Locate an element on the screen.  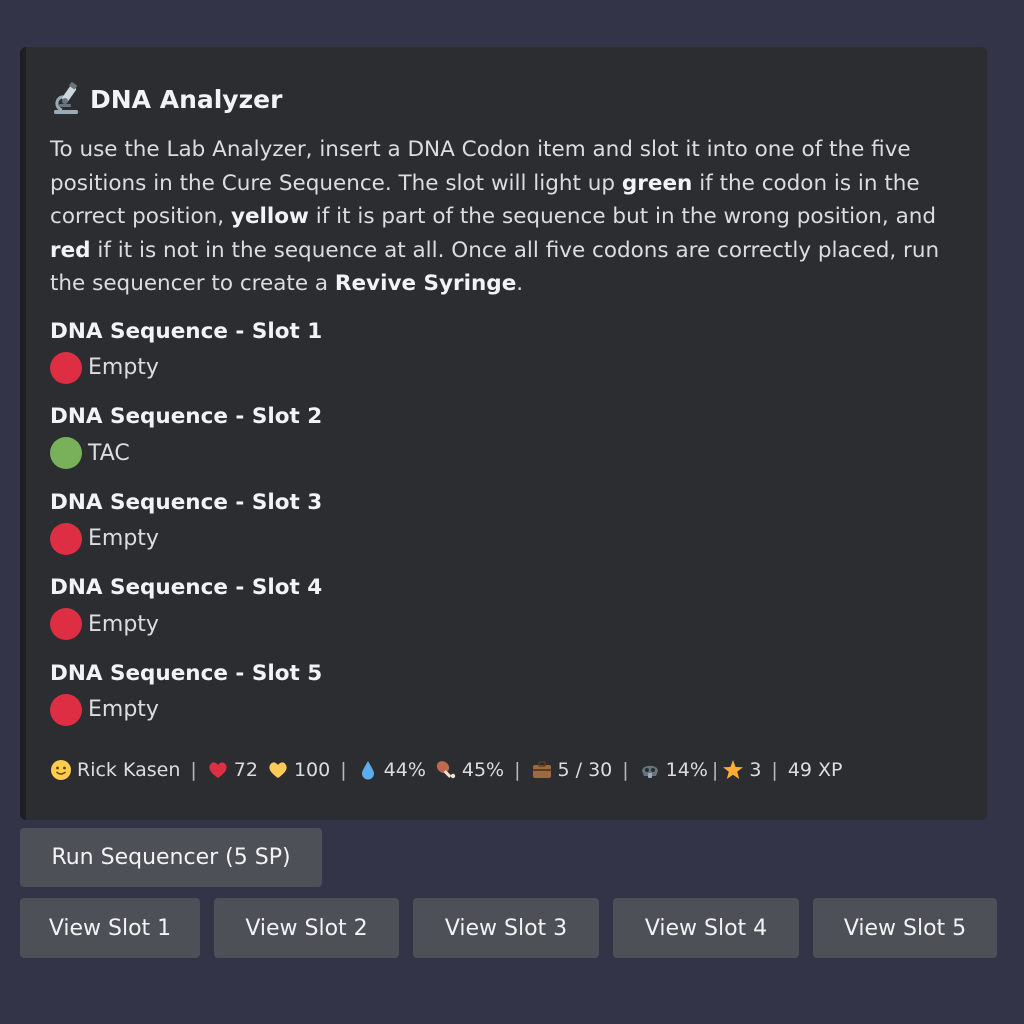
stat-gold: 100 is located at coordinates (298, 770).